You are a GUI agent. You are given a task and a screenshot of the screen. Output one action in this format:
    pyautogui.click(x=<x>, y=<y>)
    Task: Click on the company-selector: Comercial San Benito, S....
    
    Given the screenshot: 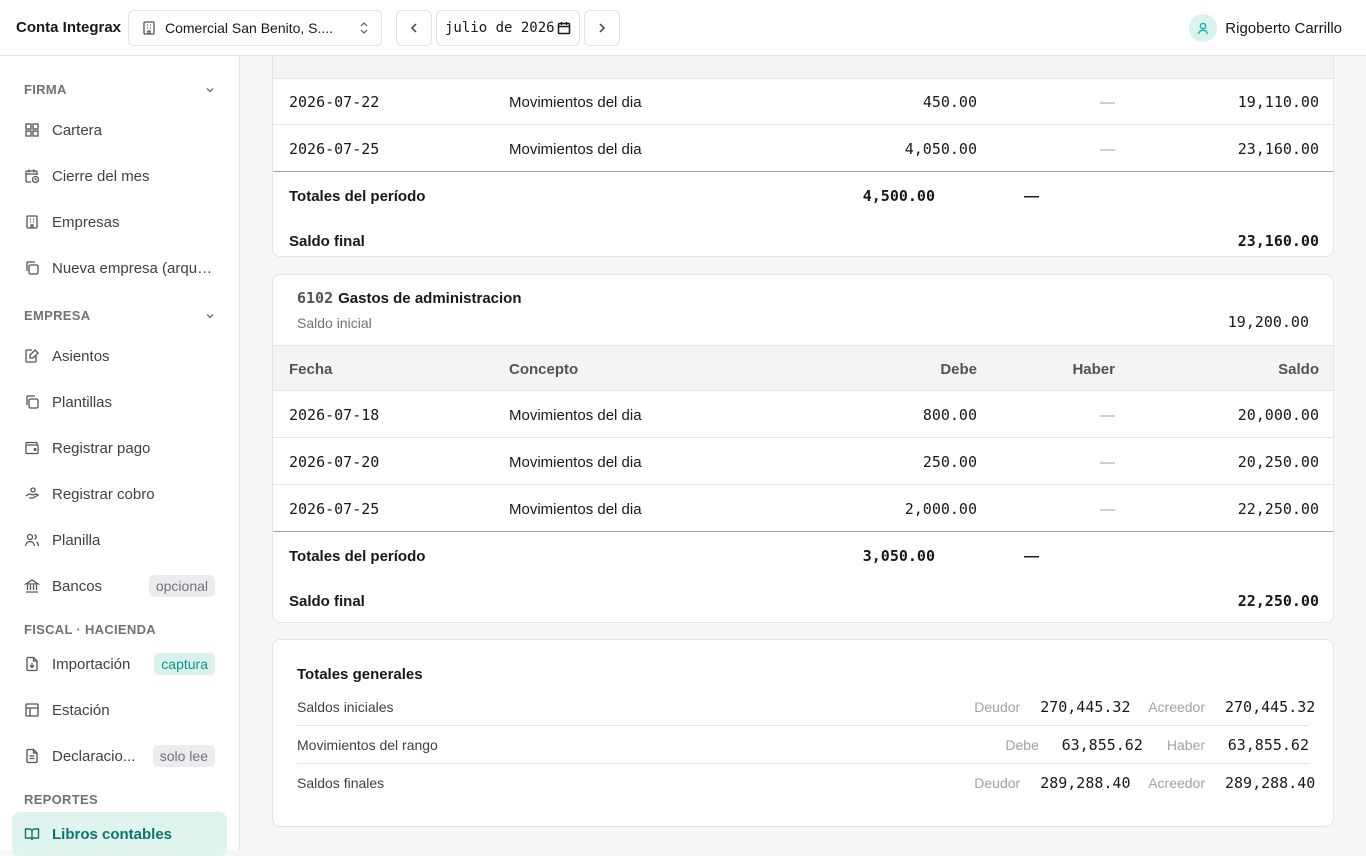 What is the action you would take?
    pyautogui.click(x=255, y=28)
    